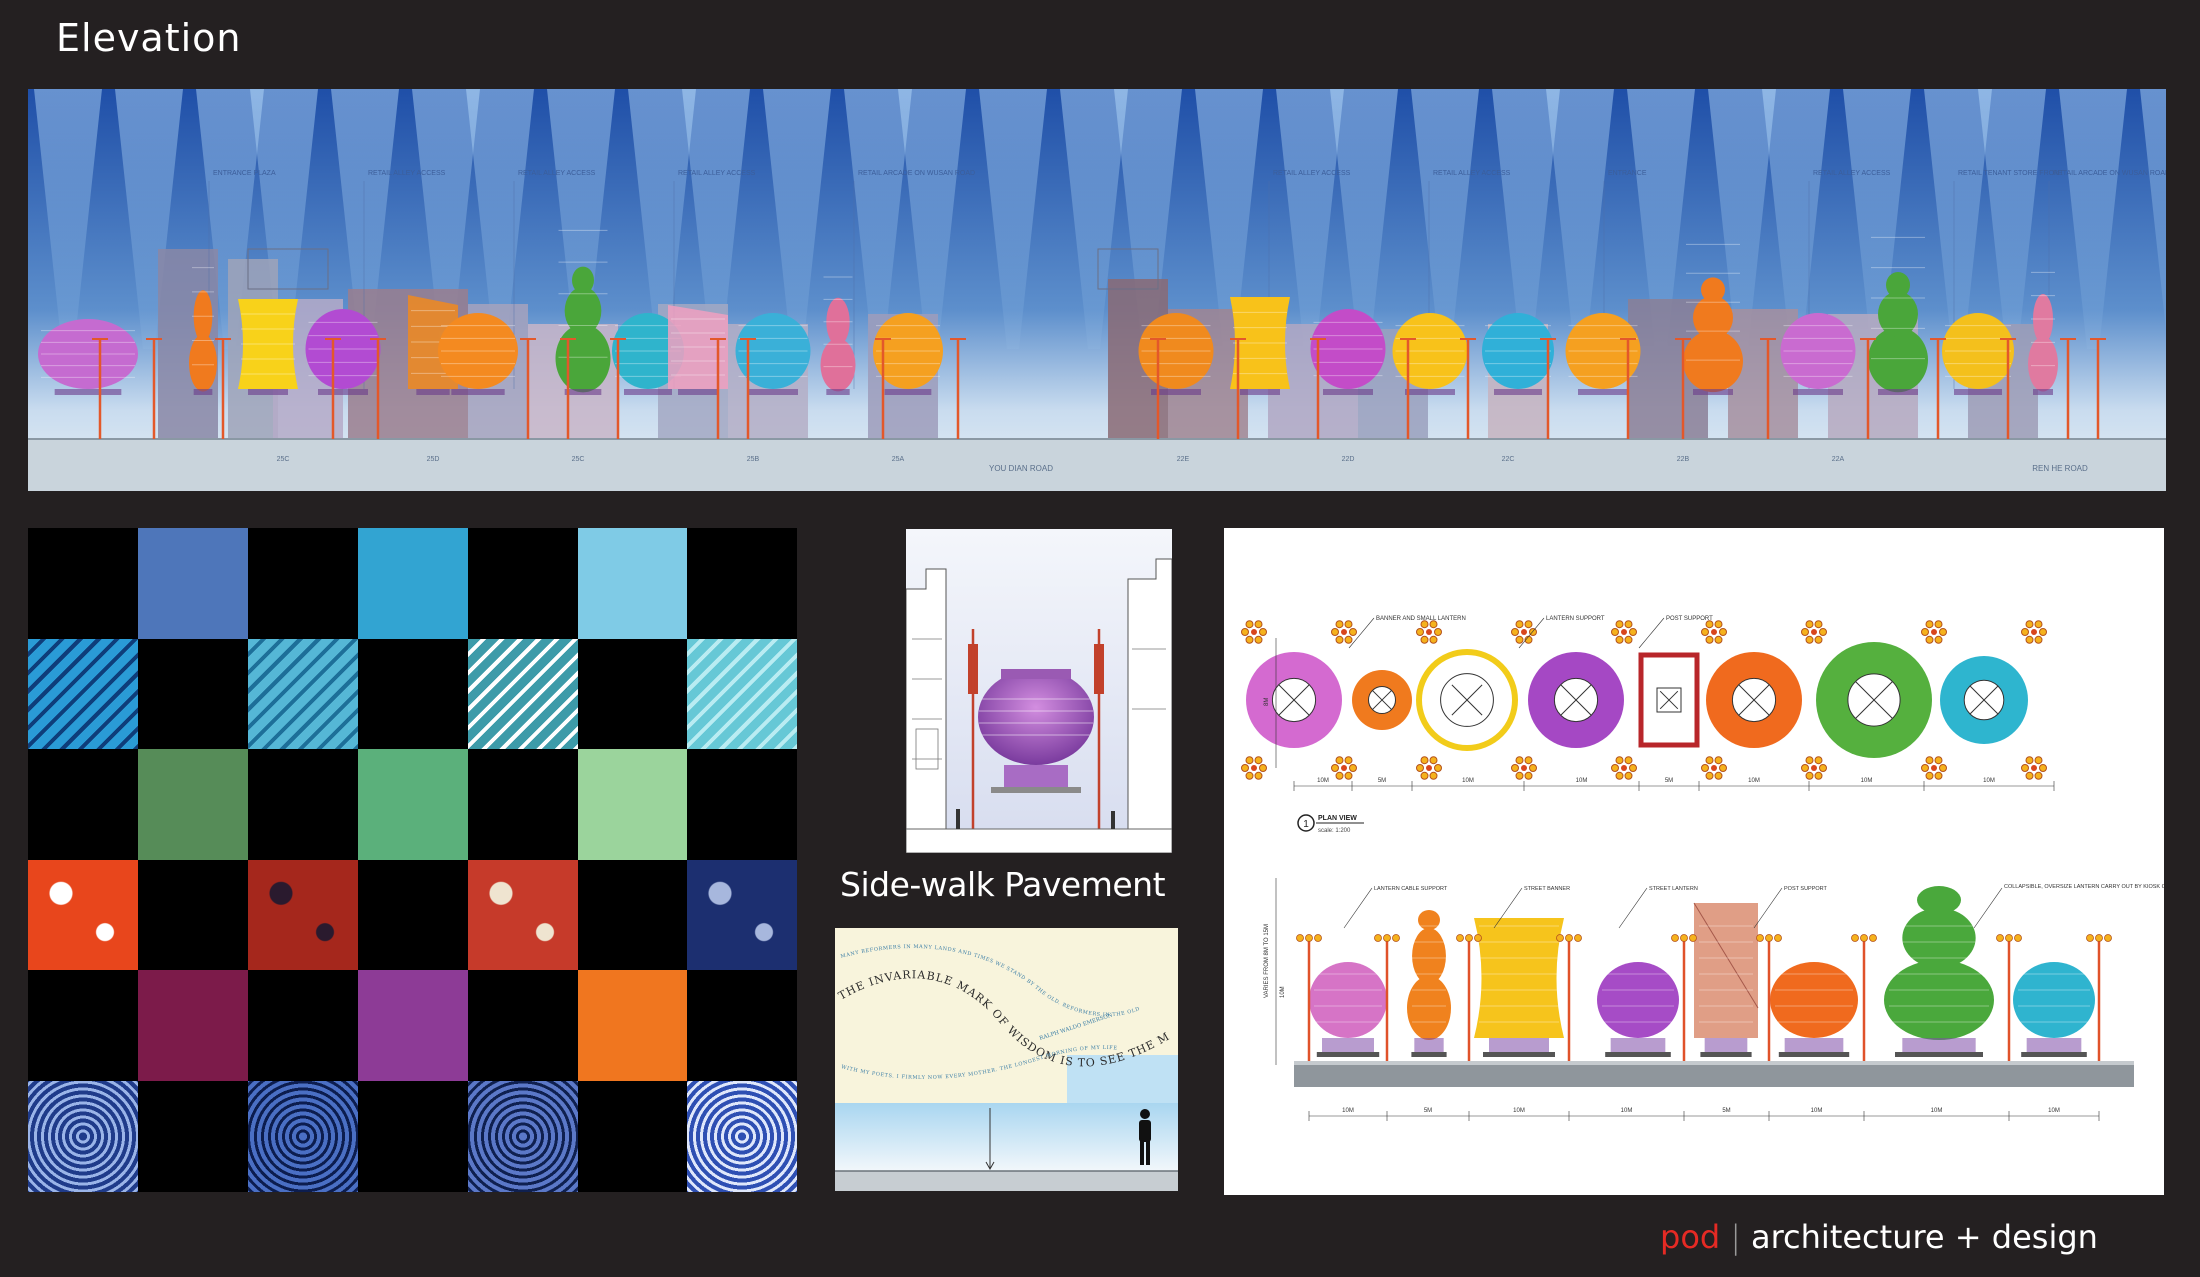 The height and width of the screenshot is (1277, 2200). I want to click on elevation-bottom-label: 22C, so click(1508, 459).